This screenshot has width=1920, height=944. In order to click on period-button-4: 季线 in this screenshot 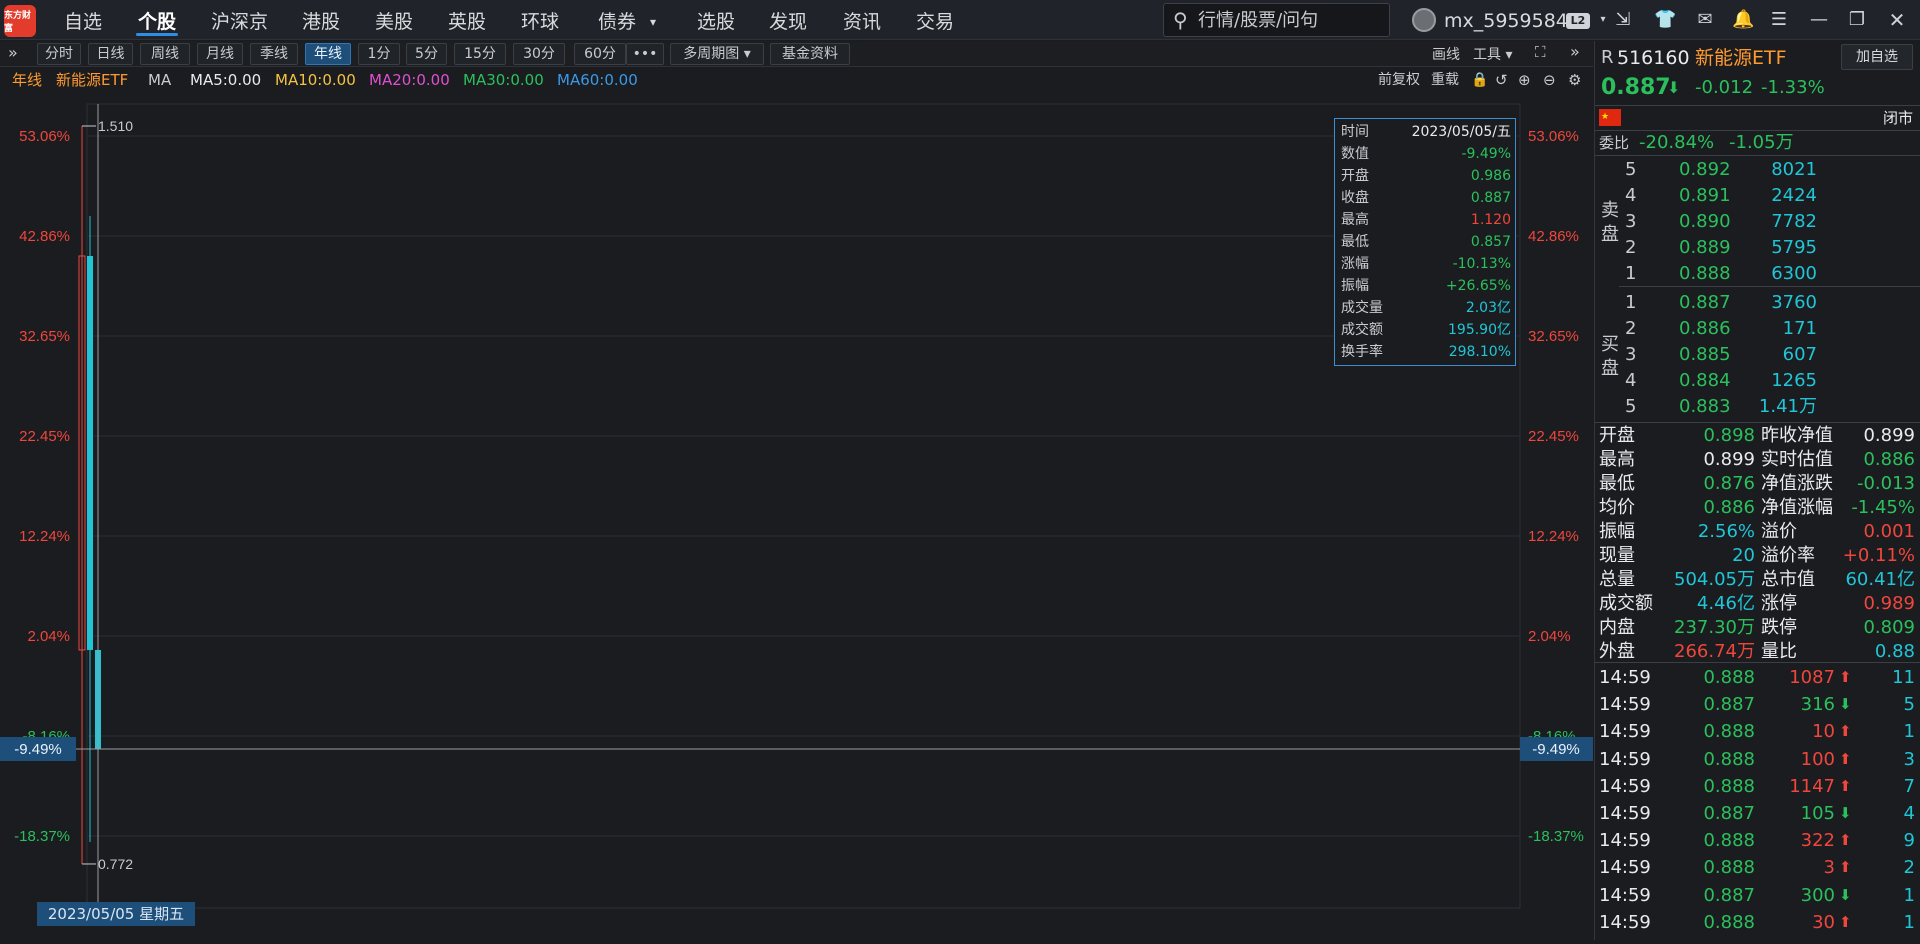, I will do `click(274, 54)`.